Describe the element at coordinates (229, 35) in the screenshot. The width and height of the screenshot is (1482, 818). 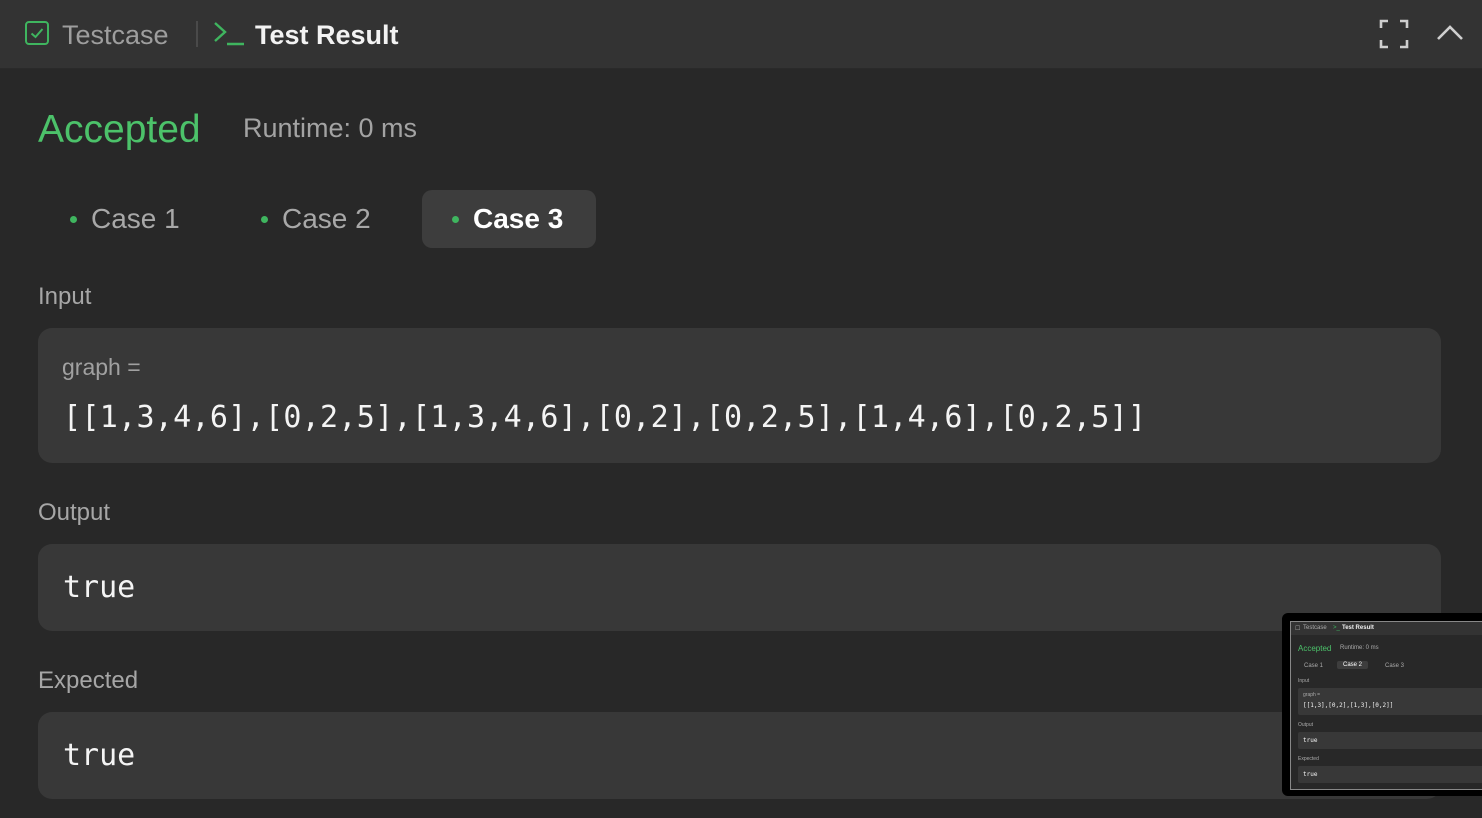
I see `terminal-icon` at that location.